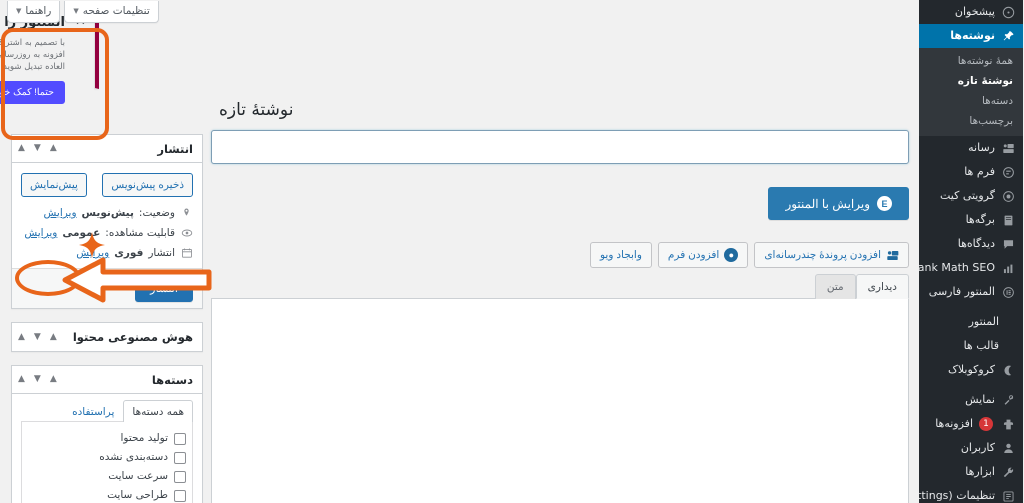  I want to click on help-tab: راهنما ▼, so click(35, 12).